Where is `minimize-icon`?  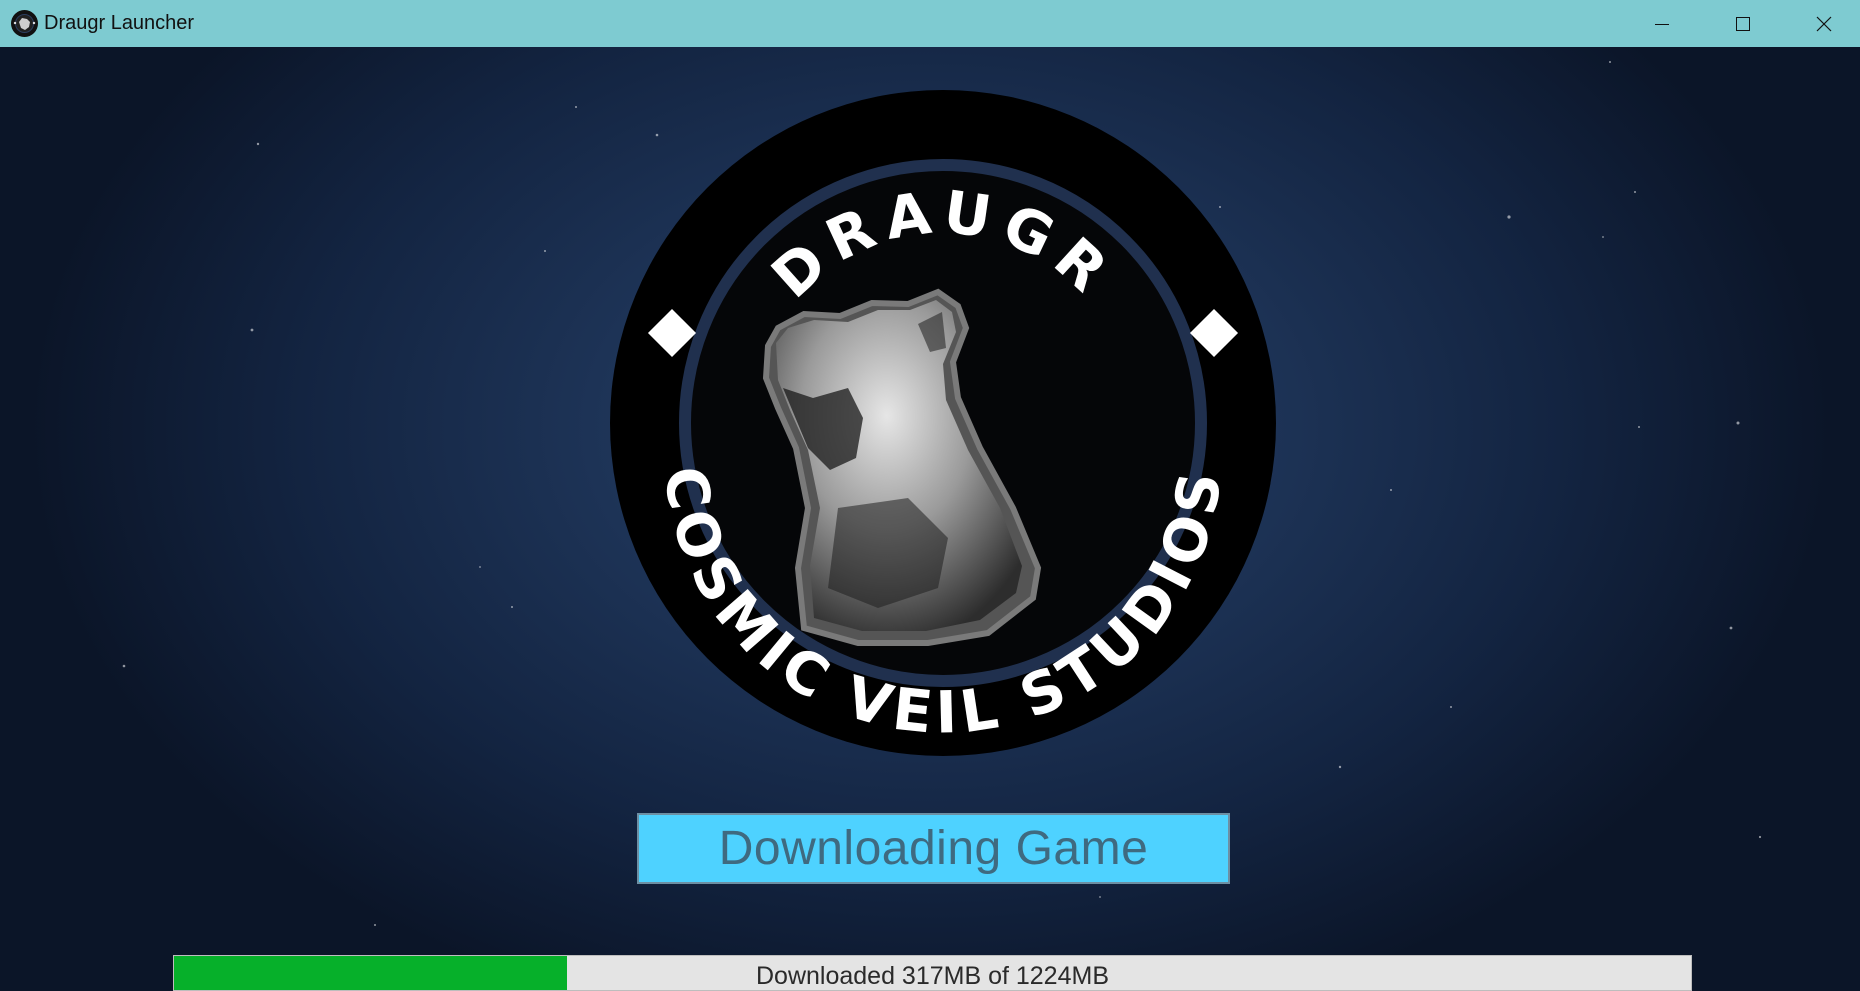 minimize-icon is located at coordinates (1662, 24).